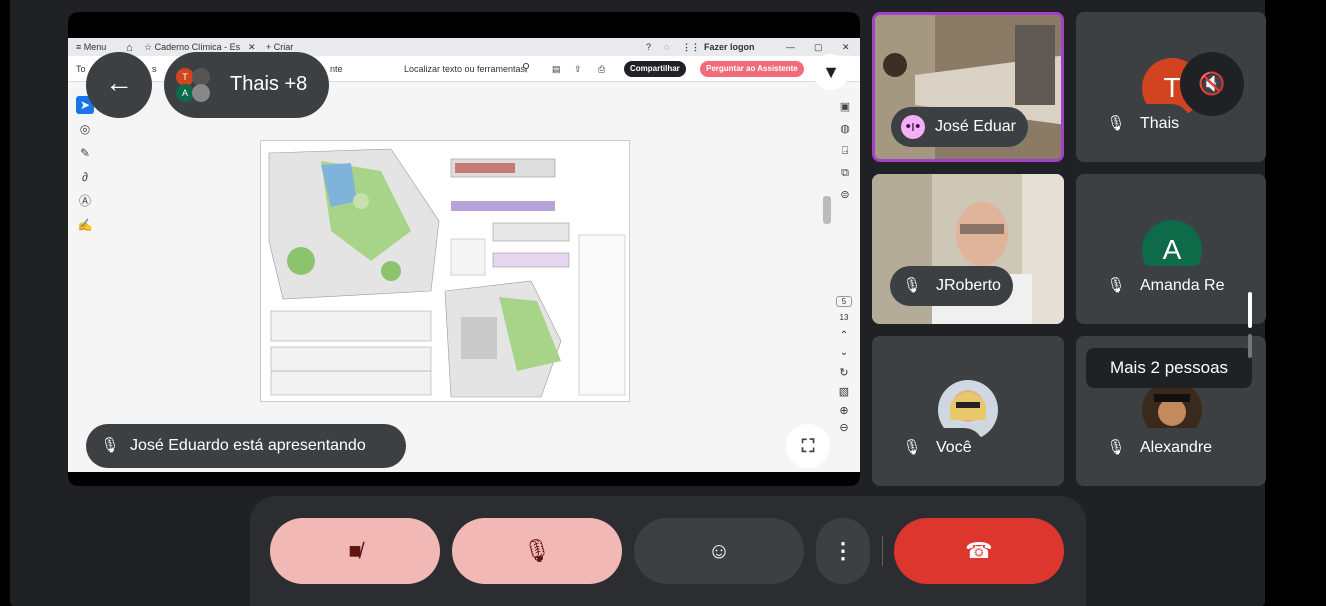  What do you see at coordinates (85, 225) in the screenshot?
I see `stamp-tool-icon: ✍` at bounding box center [85, 225].